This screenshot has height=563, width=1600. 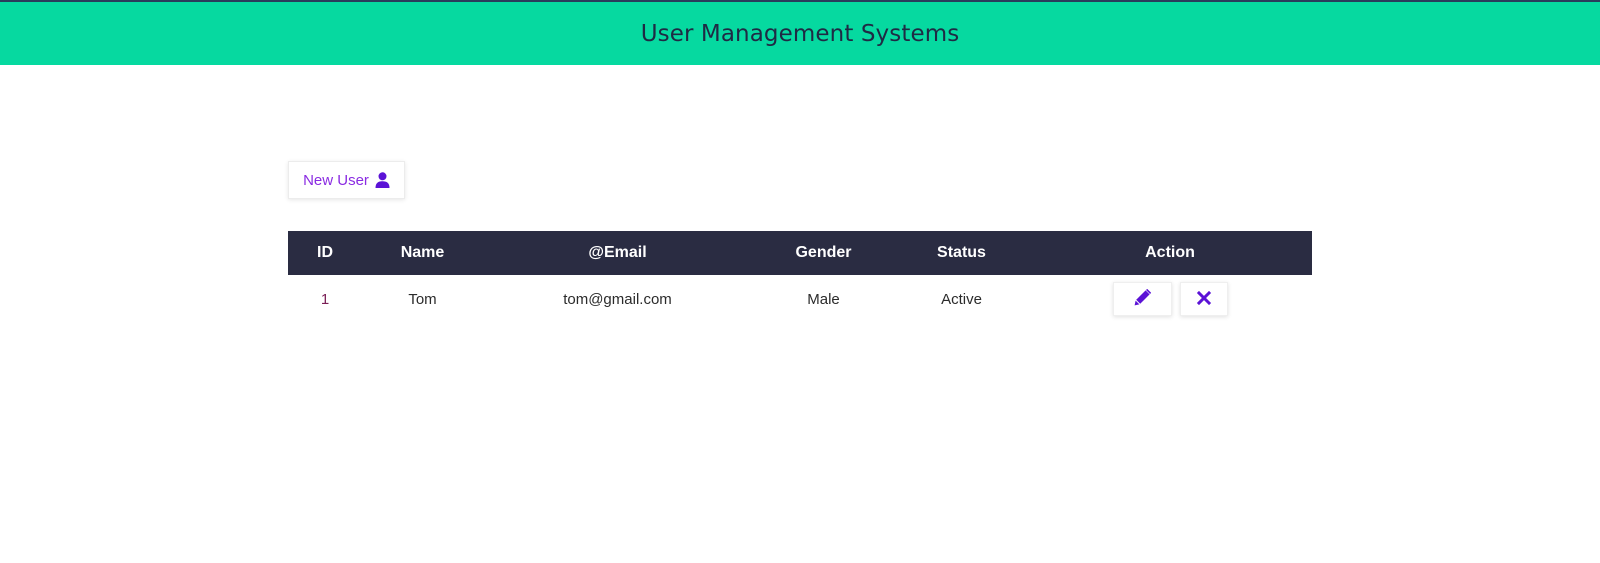 I want to click on cell-email: tom@gmail.com, so click(x=617, y=299).